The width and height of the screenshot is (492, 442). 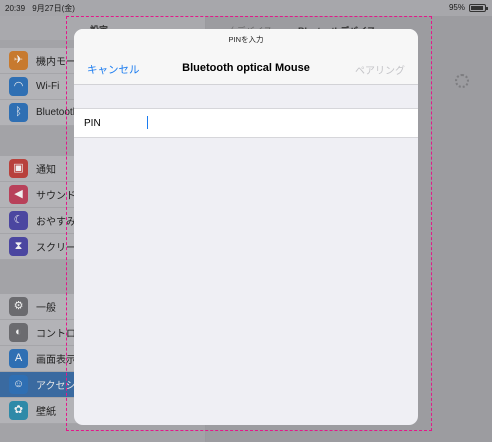 What do you see at coordinates (18, 168) in the screenshot?
I see `notifications-icon: ▣` at bounding box center [18, 168].